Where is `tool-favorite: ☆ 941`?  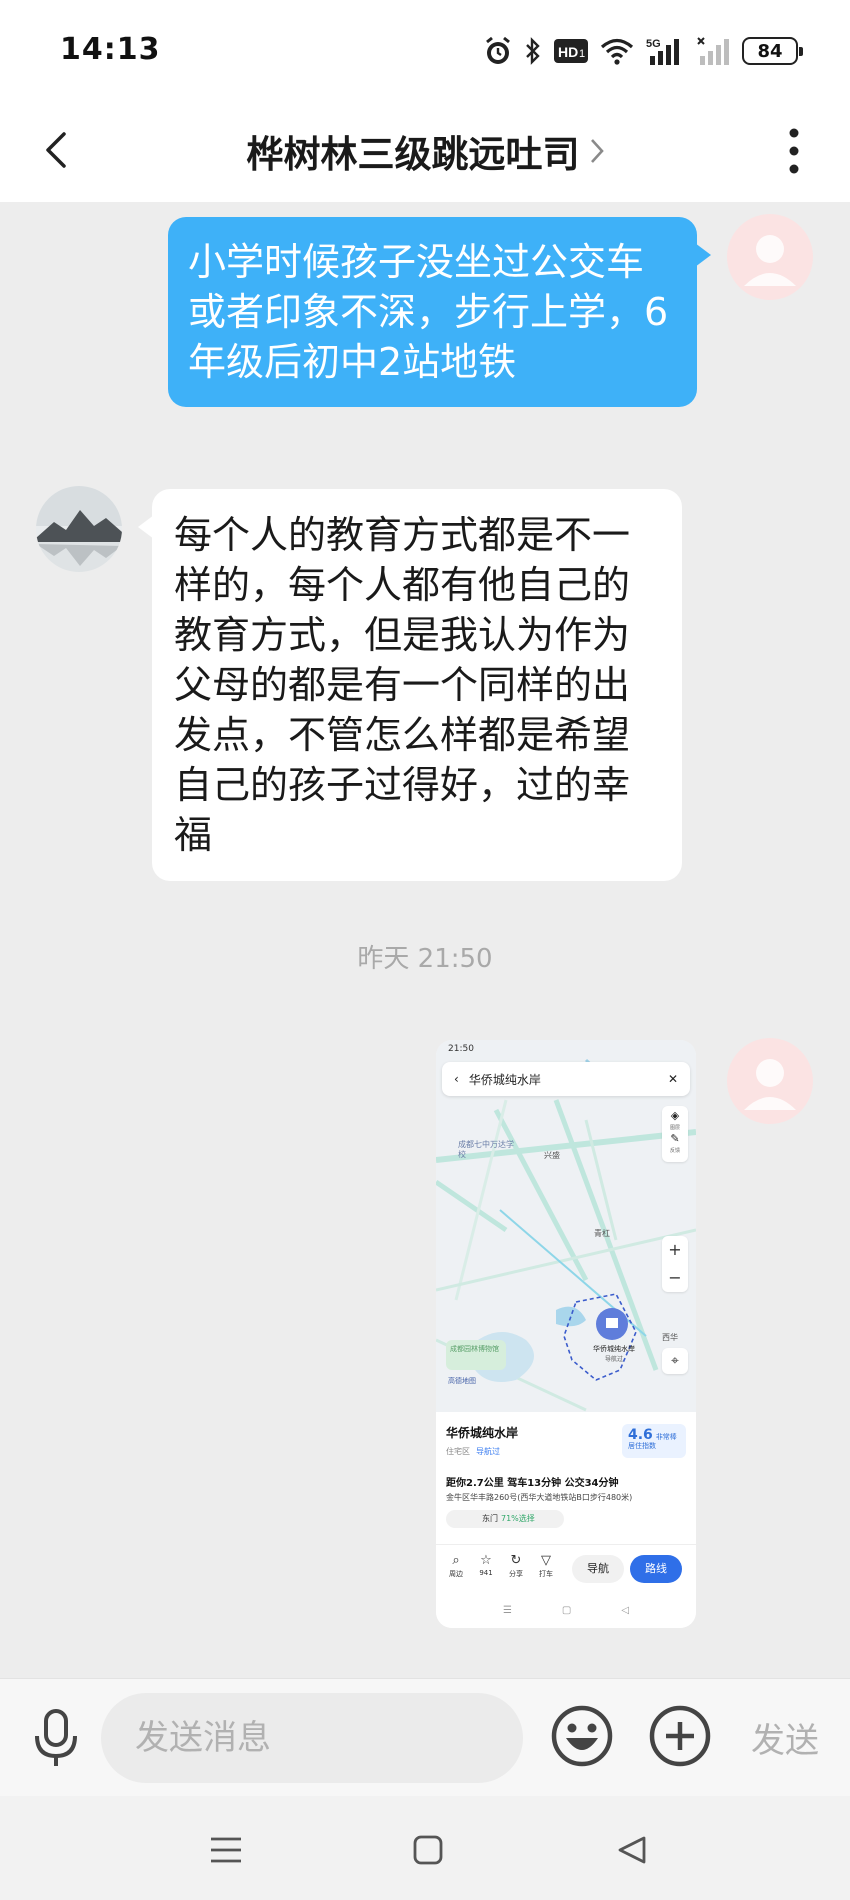 tool-favorite: ☆ 941 is located at coordinates (486, 1565).